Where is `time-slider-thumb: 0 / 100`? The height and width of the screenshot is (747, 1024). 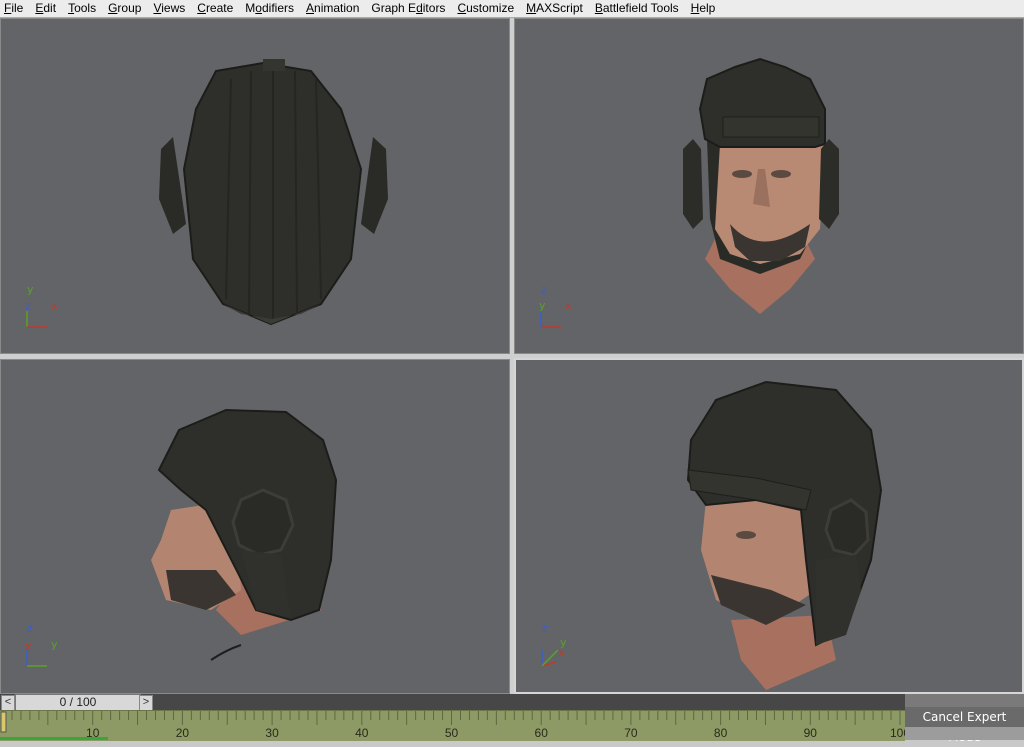
time-slider-thumb: 0 / 100 is located at coordinates (78, 702).